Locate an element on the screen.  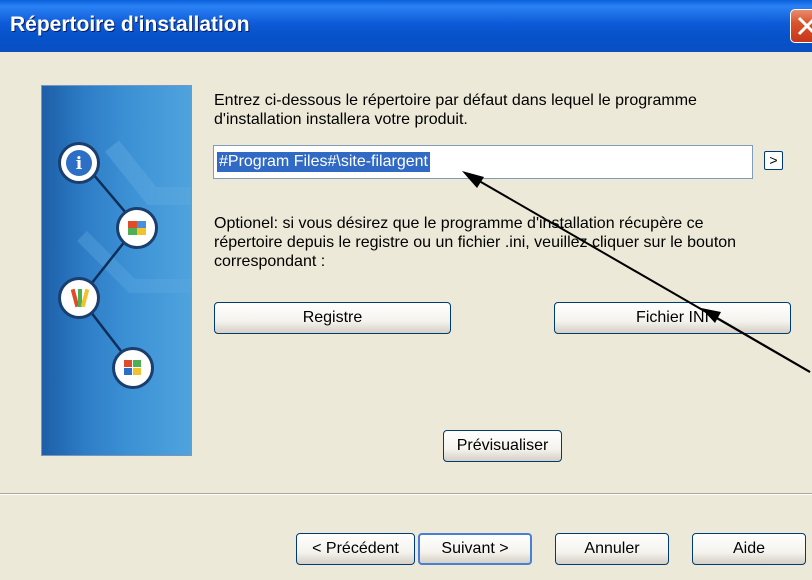
arrowhead-ini is located at coordinates (711, 315).